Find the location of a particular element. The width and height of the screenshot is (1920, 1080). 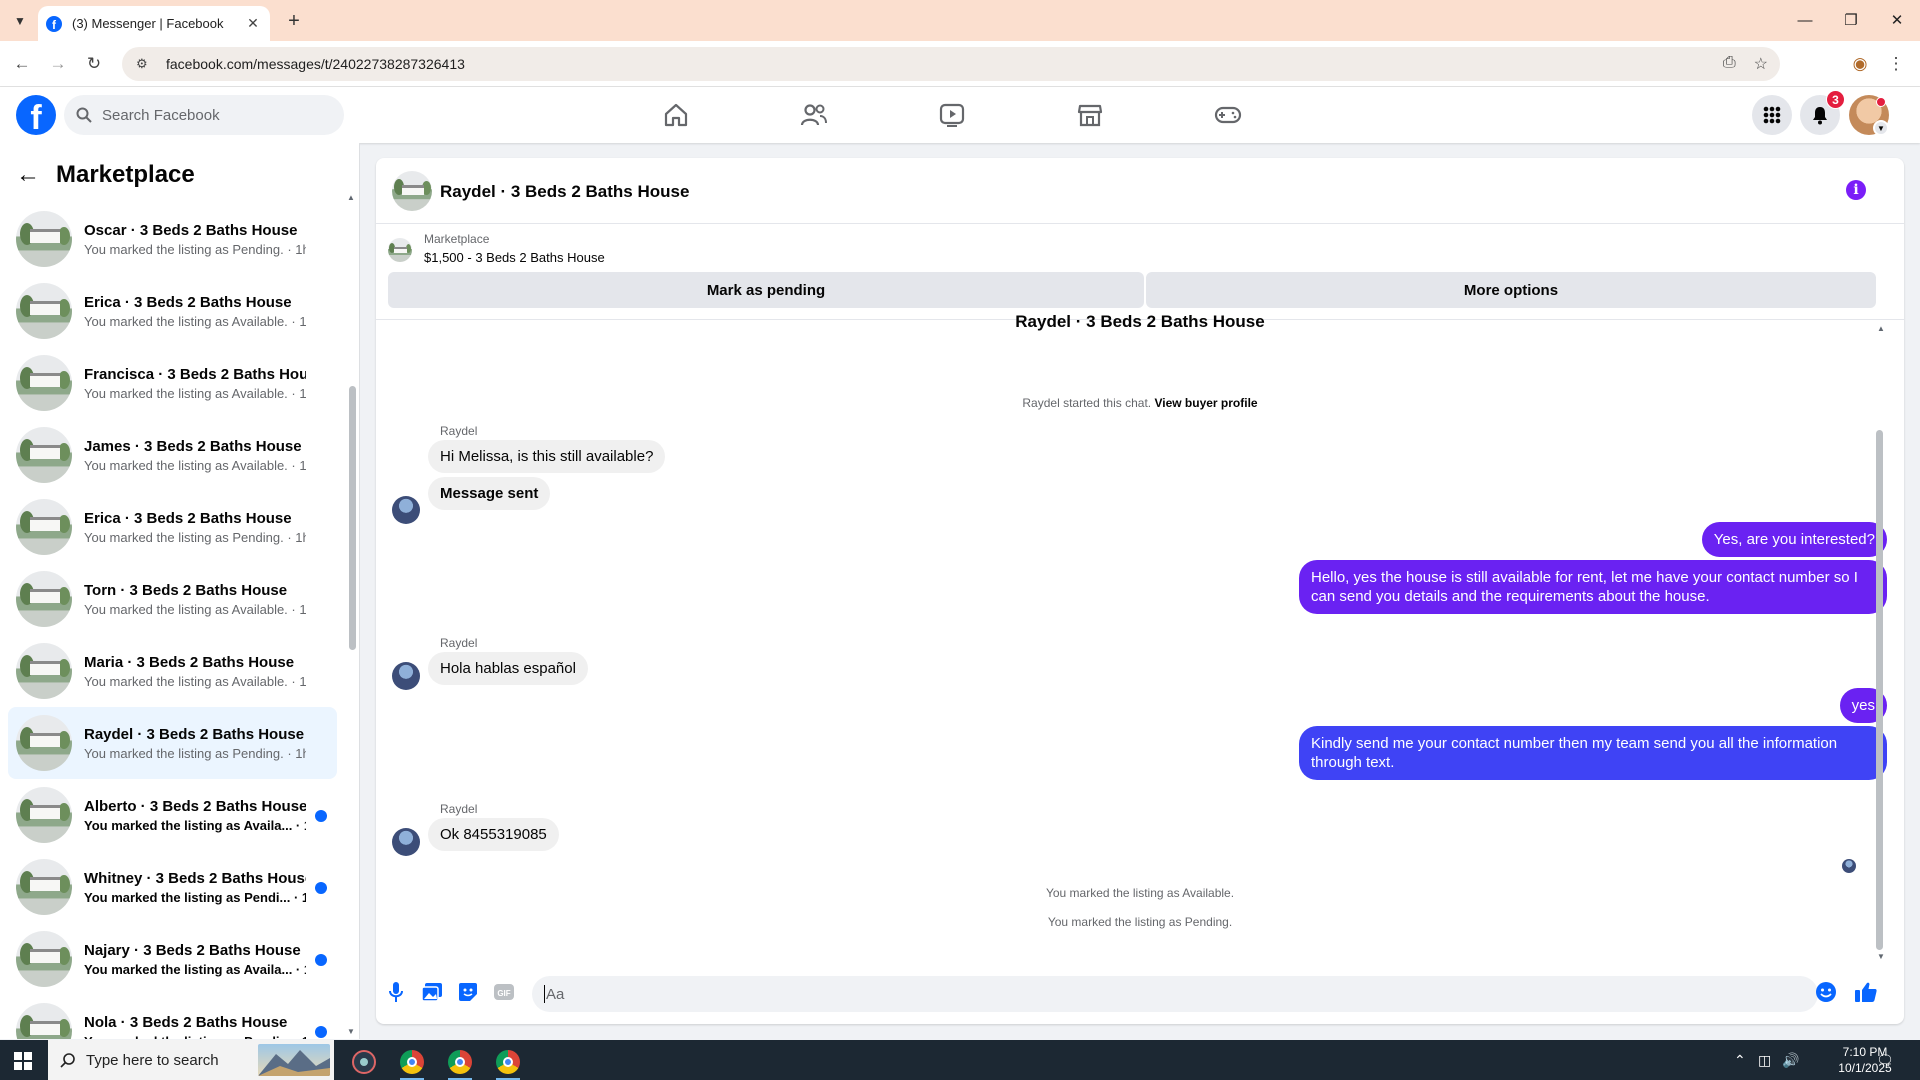

chat-scroll-down-icon: ▼ is located at coordinates (1881, 956).